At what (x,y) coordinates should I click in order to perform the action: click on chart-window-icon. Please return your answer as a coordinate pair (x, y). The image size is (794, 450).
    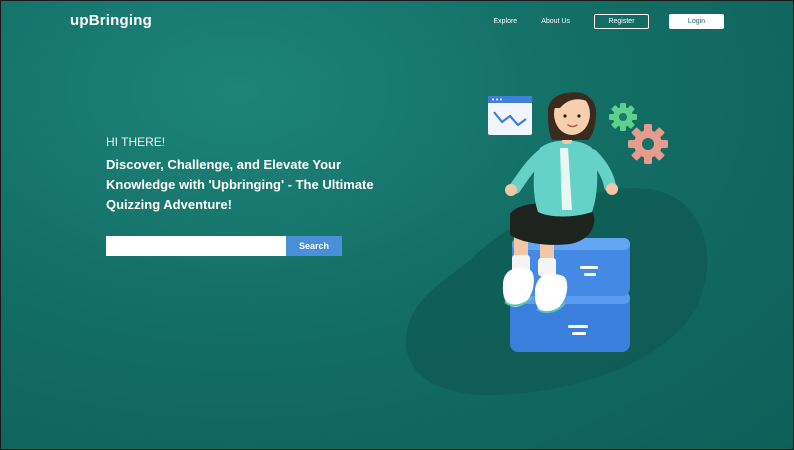
    Looking at the image, I should click on (510, 115).